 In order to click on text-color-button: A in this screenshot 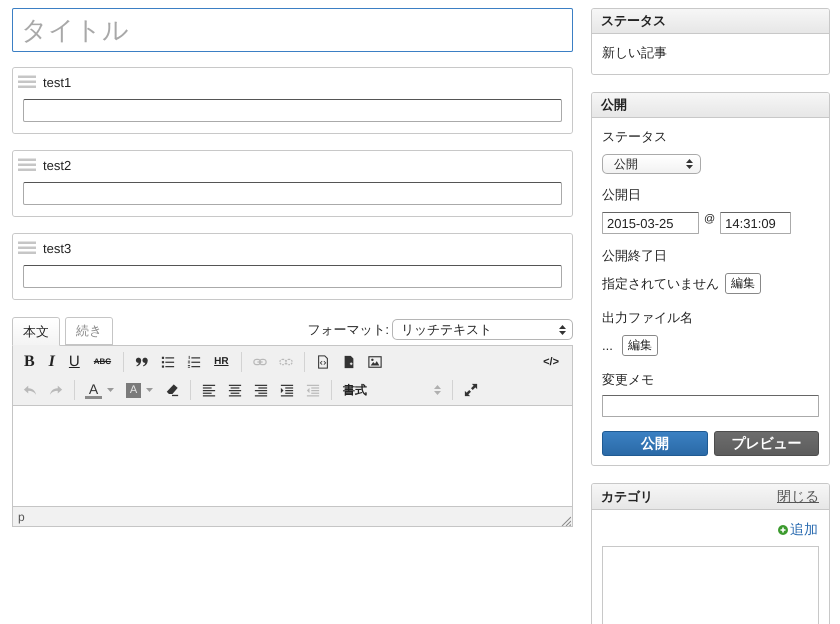, I will do `click(93, 390)`.